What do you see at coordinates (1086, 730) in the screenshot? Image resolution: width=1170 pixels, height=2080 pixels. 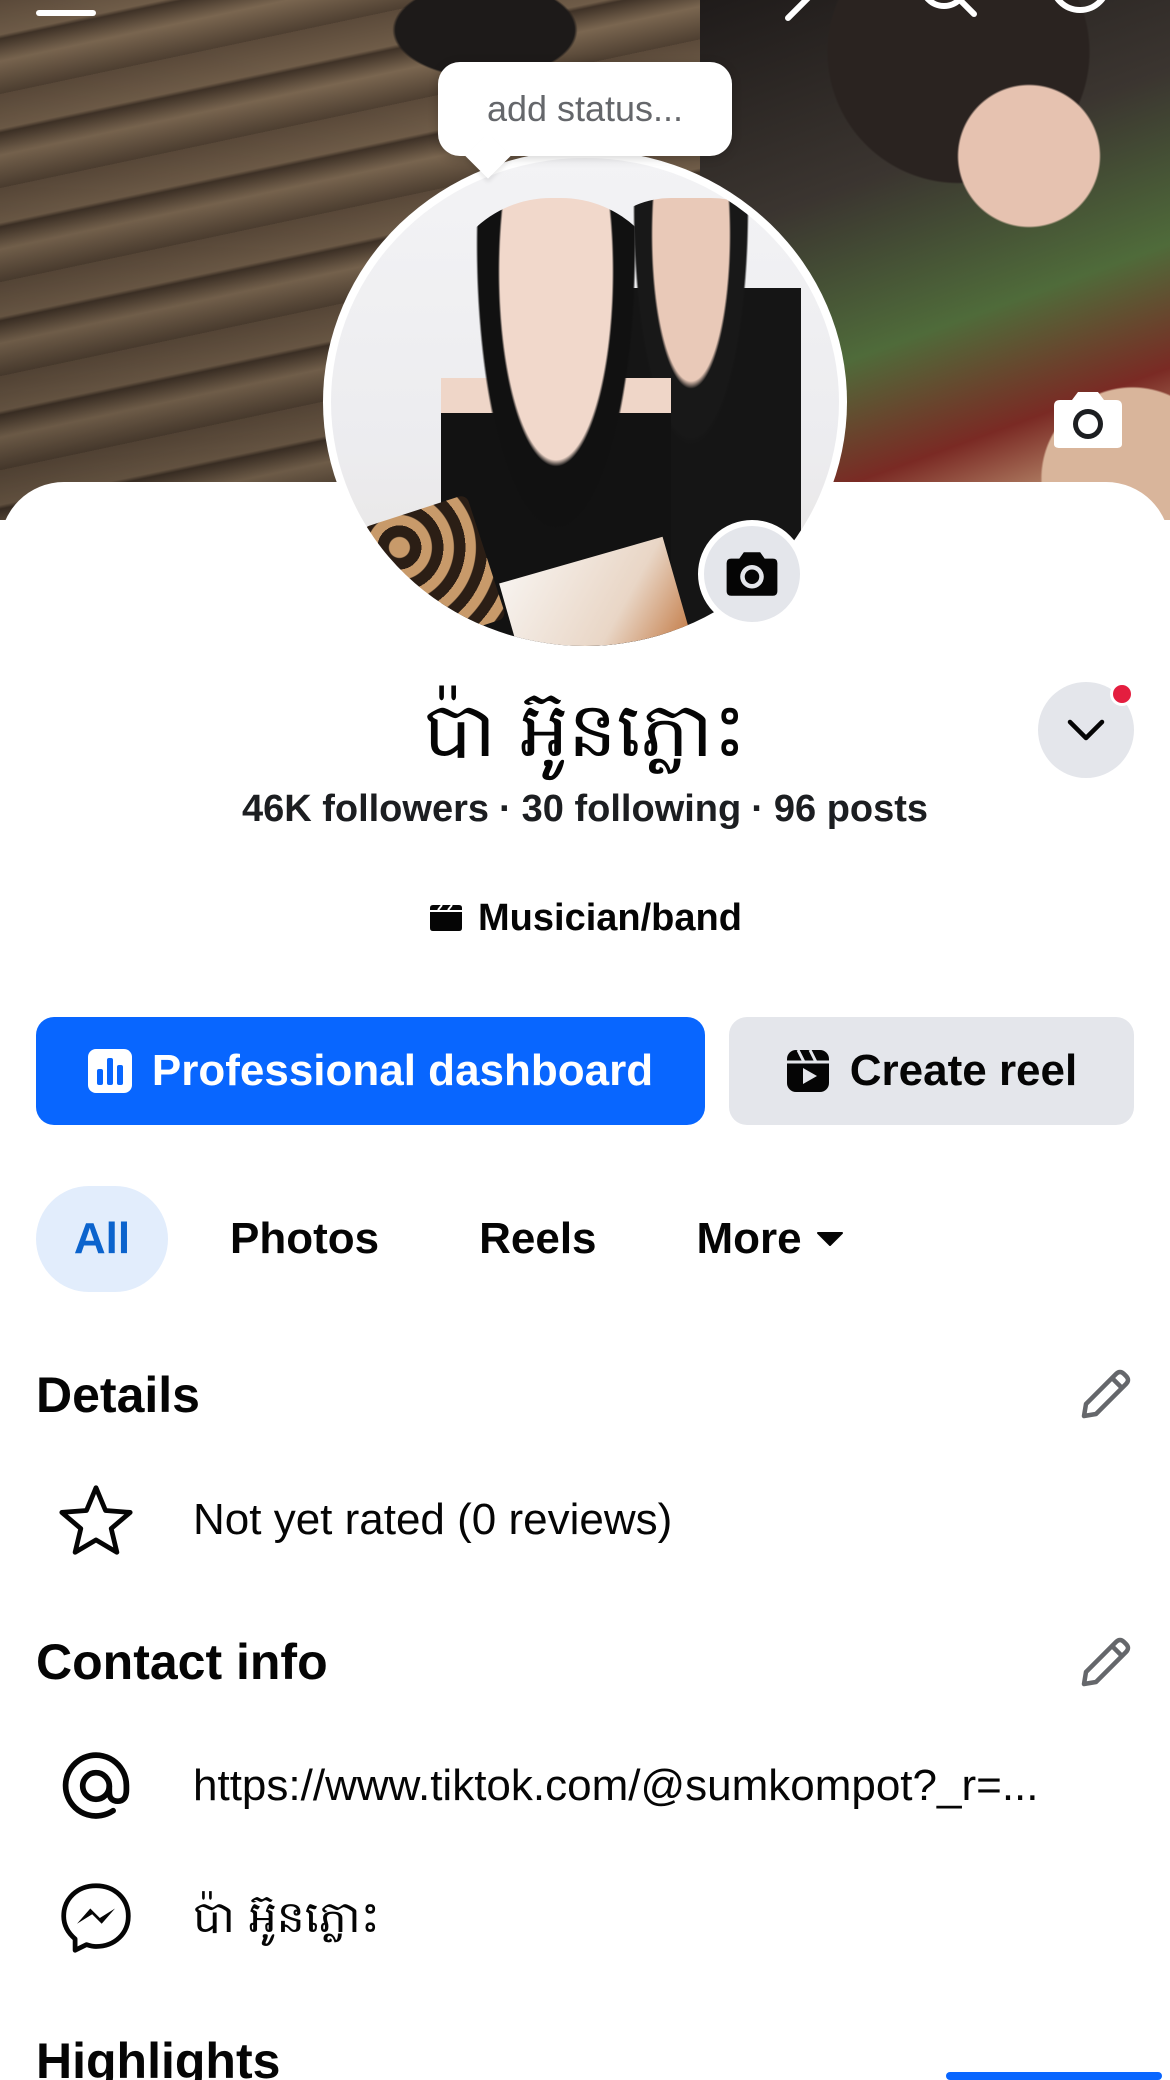 I see `chevron-down-icon` at bounding box center [1086, 730].